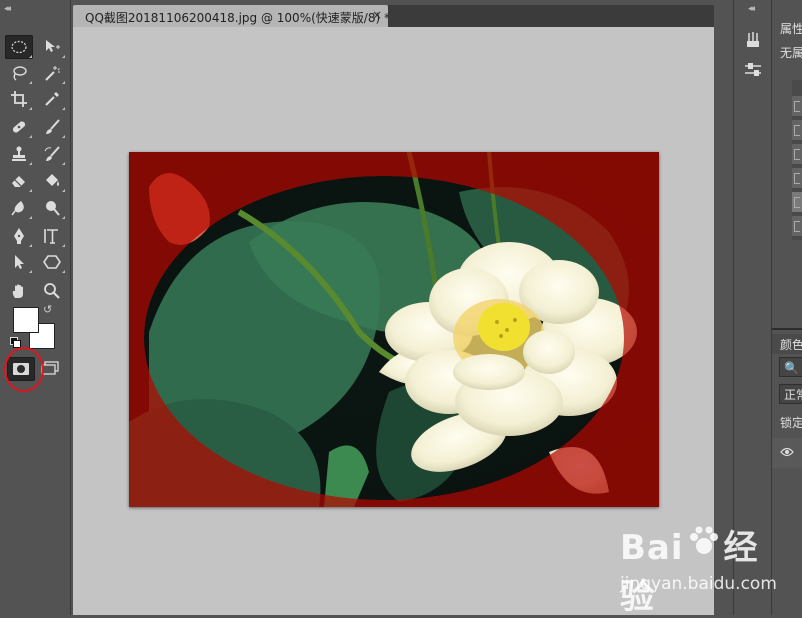 The width and height of the screenshot is (802, 618). Describe the element at coordinates (26, 320) in the screenshot. I see `foreground-color-swatch` at that location.